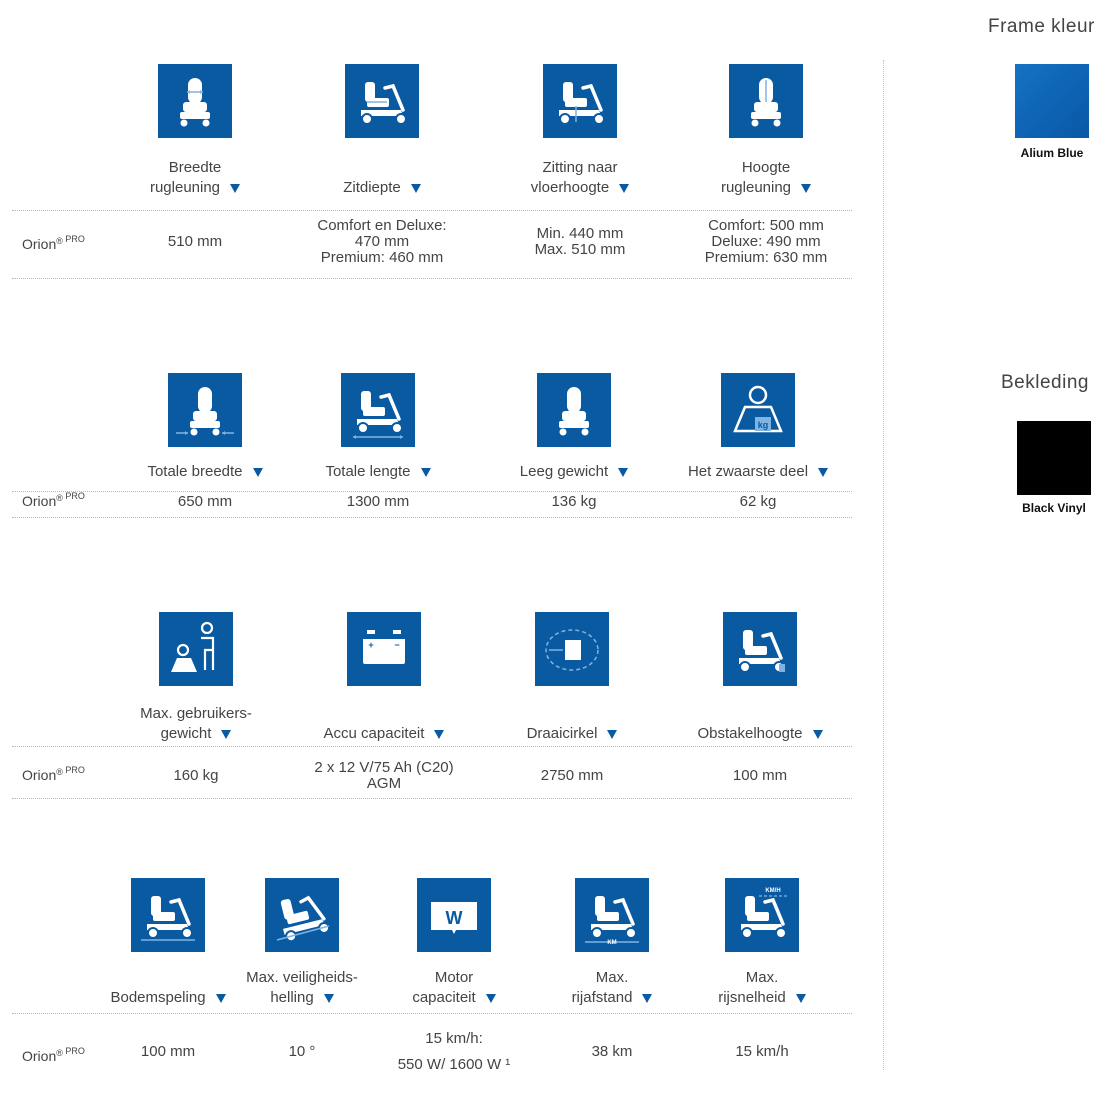 This screenshot has height=1093, width=1118. Describe the element at coordinates (580, 242) in the screenshot. I see `spec-value: Min. 440 mm Max. 510 mm` at that location.